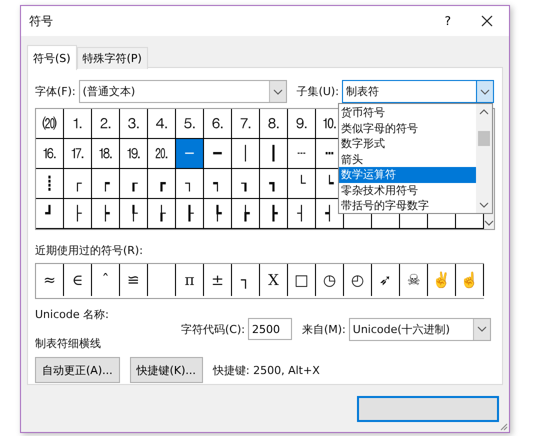  What do you see at coordinates (134, 154) in the screenshot?
I see `symbol-cell: ⒚` at bounding box center [134, 154].